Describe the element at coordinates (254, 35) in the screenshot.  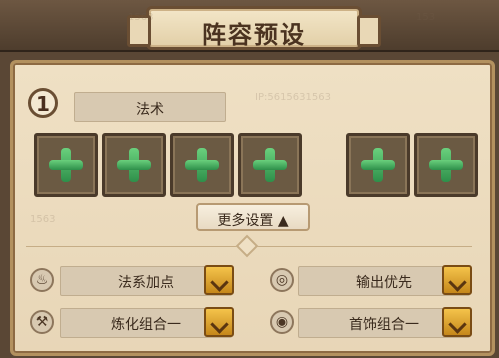
I see `page-title: 阵容预设` at that location.